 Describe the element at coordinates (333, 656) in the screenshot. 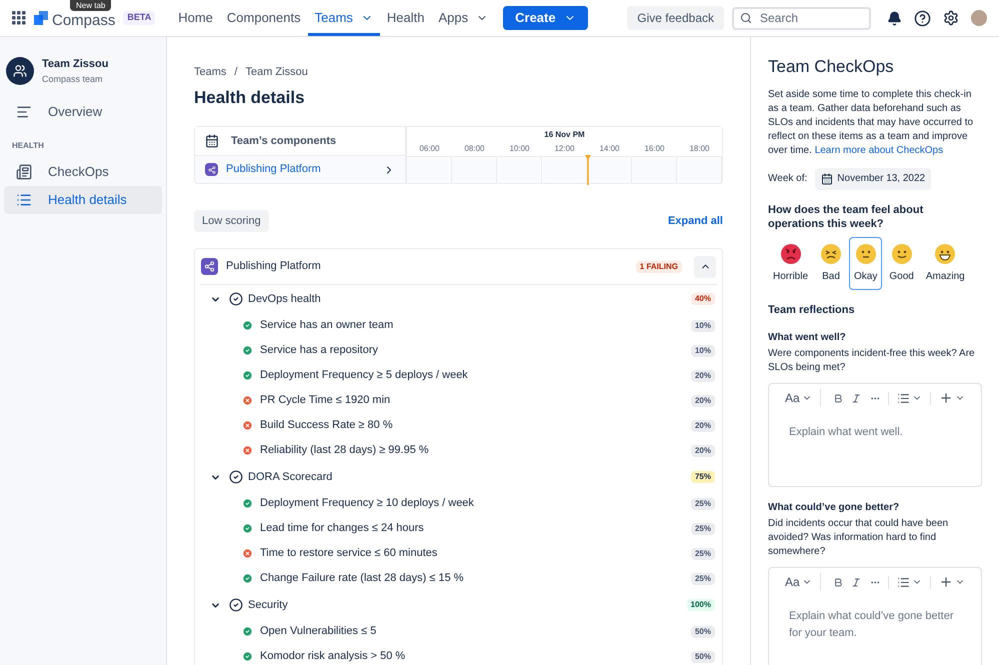

I see `check-label: Komodor risk analysis > 50 %` at that location.